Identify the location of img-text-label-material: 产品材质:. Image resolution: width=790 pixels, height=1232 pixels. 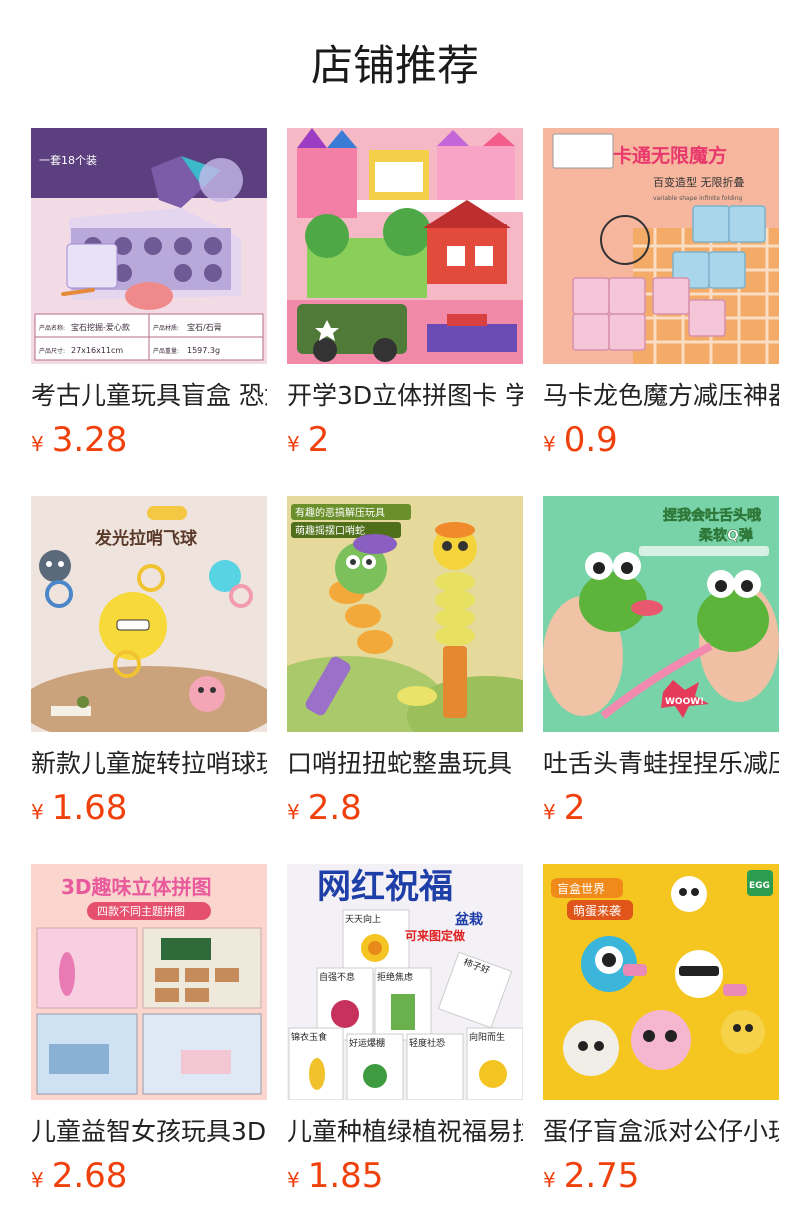
(166, 328).